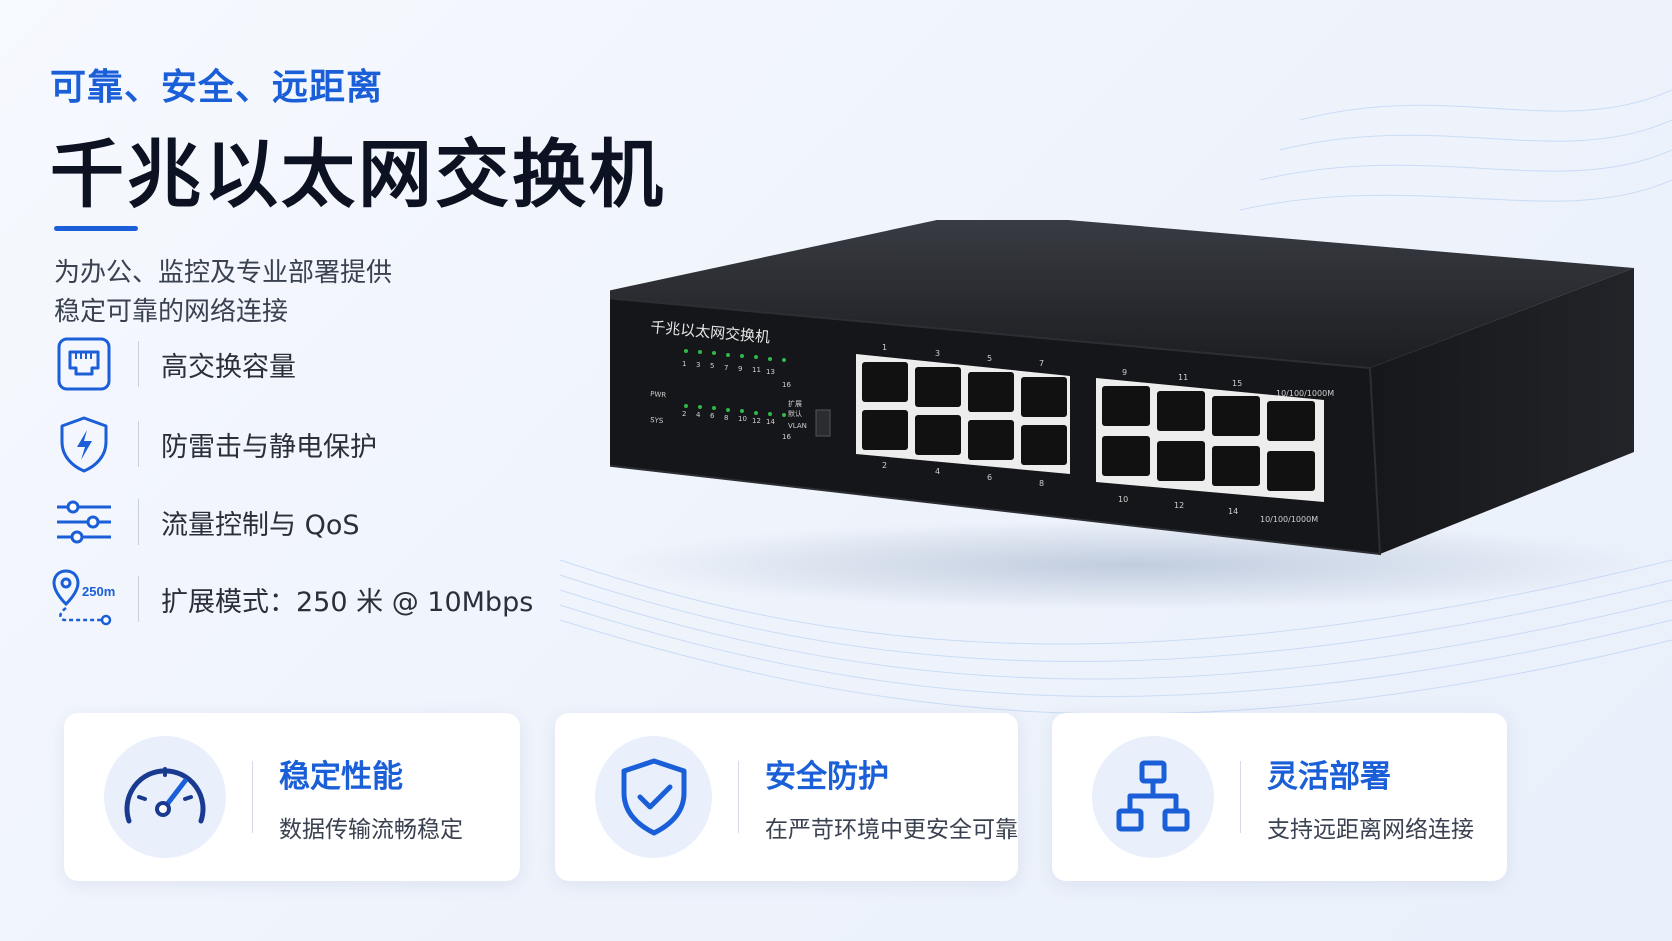 This screenshot has width=1672, height=941. Describe the element at coordinates (657, 420) in the screenshot. I see `sys-label: SYS` at that location.